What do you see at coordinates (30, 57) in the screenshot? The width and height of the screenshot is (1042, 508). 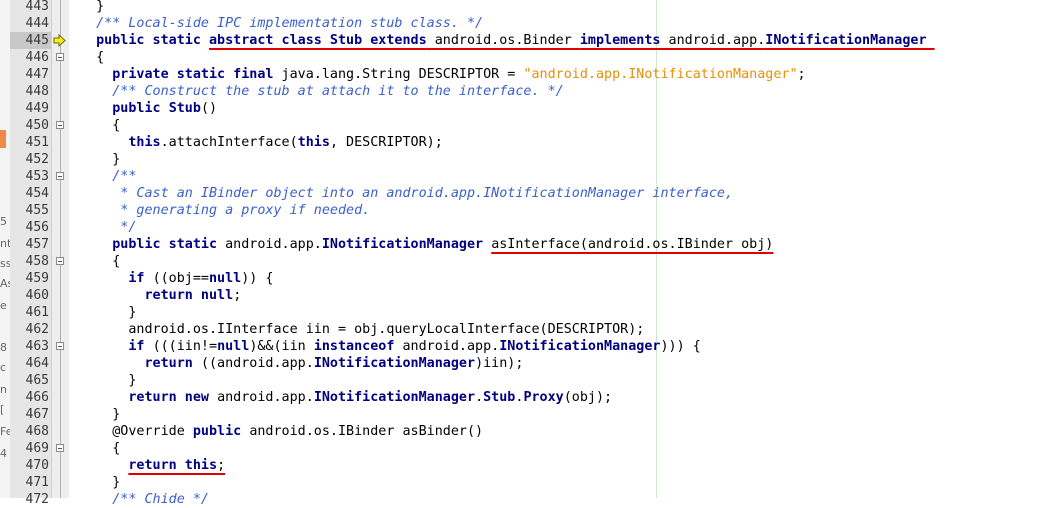 I see `line-number: 446` at bounding box center [30, 57].